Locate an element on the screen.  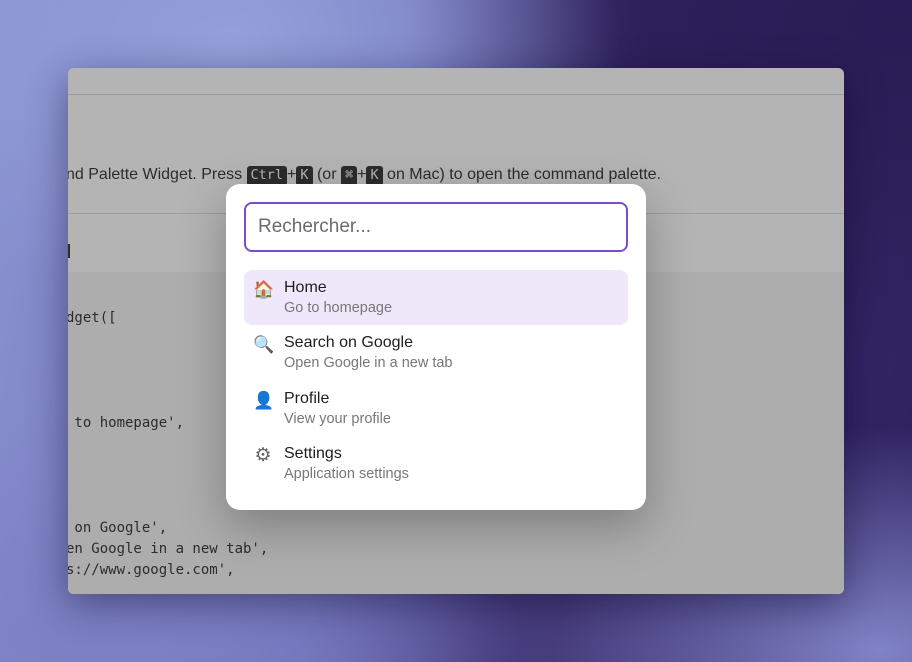
command-title: Search on Google is located at coordinates (348, 342).